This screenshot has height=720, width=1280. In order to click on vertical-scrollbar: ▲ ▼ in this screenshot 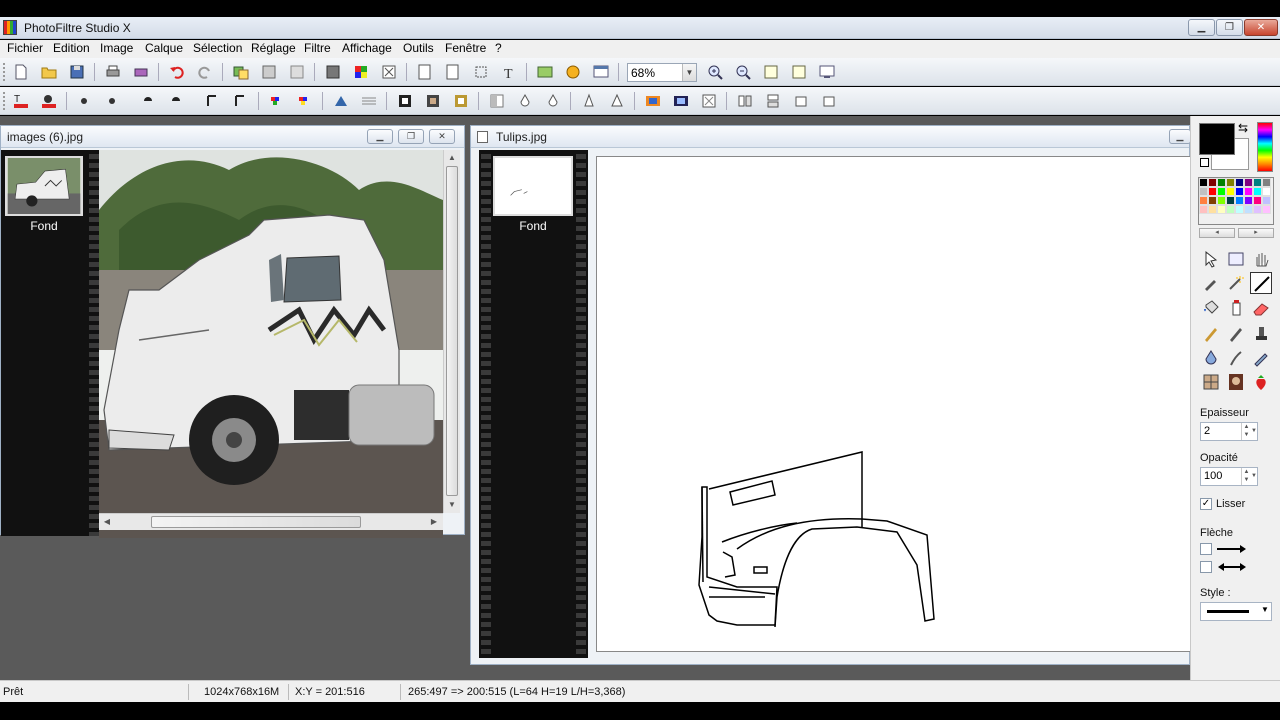, I will do `click(451, 331)`.